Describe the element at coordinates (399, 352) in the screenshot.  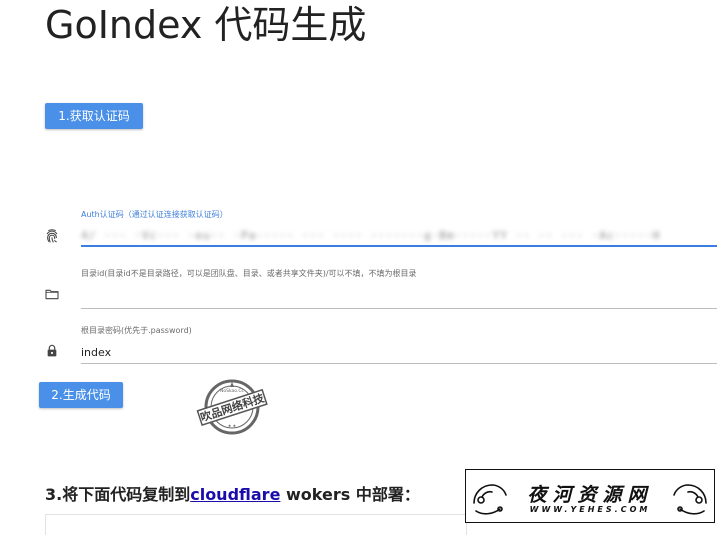
I see `password-input` at that location.